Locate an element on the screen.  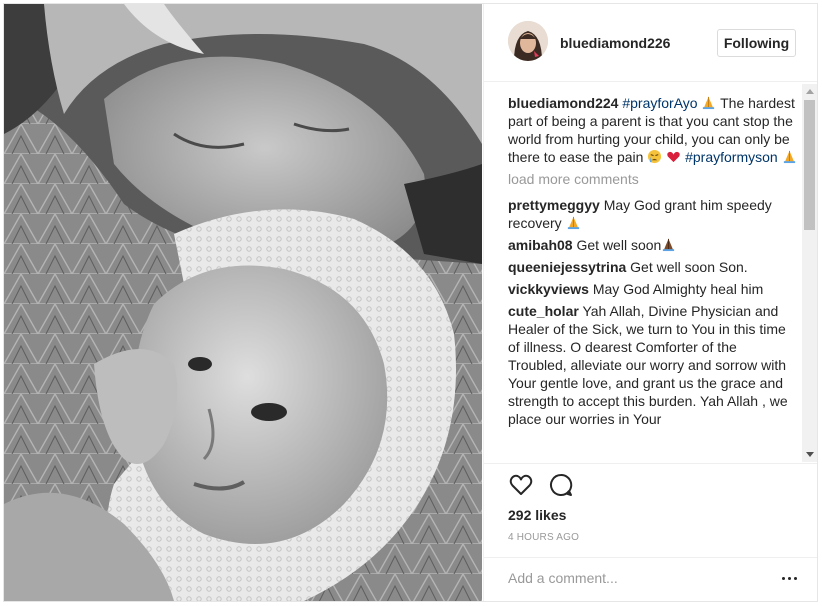
add-comment-input is located at coordinates (628, 578).